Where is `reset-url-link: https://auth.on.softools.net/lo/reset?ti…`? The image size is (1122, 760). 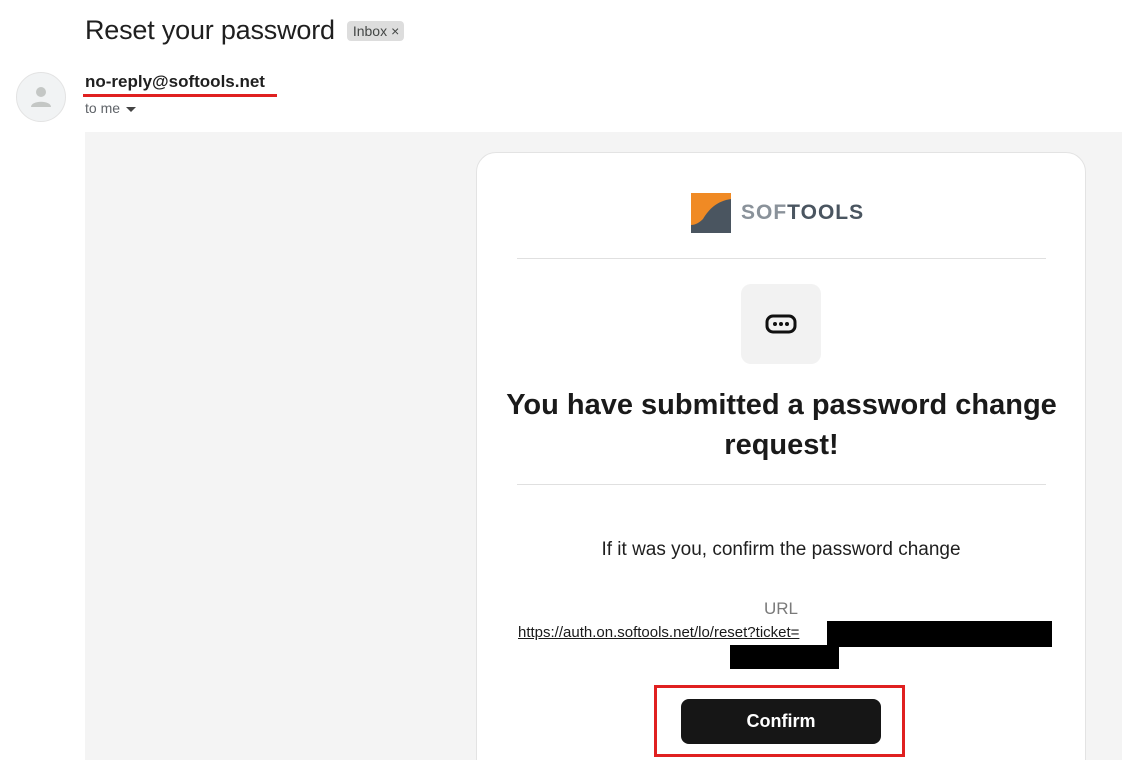 reset-url-link: https://auth.on.softools.net/lo/reset?ti… is located at coordinates (658, 632).